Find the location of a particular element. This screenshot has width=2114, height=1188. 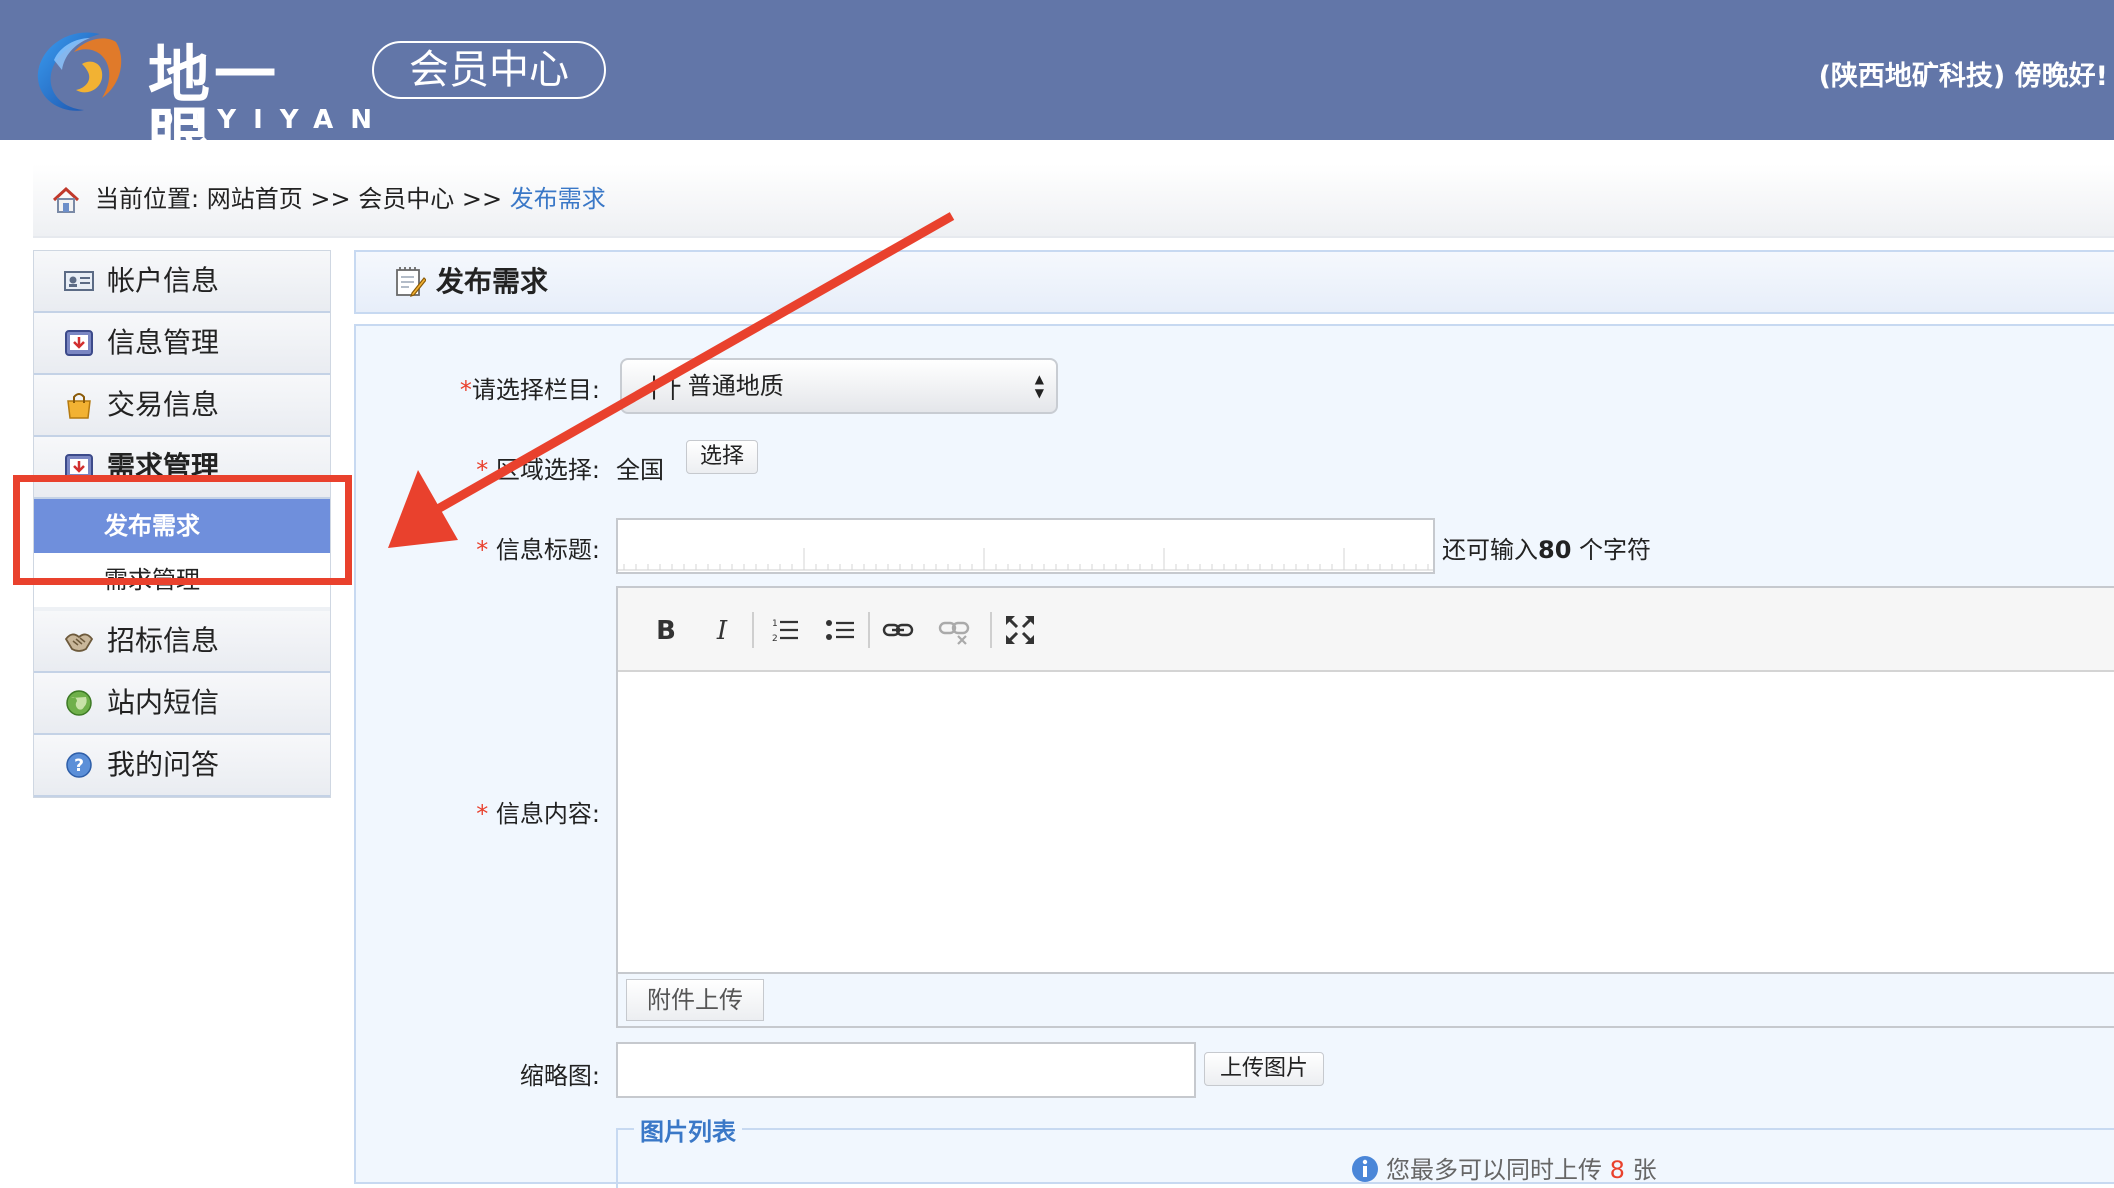

sidebar-item-trade-info: 交易信息 is located at coordinates (182, 406).